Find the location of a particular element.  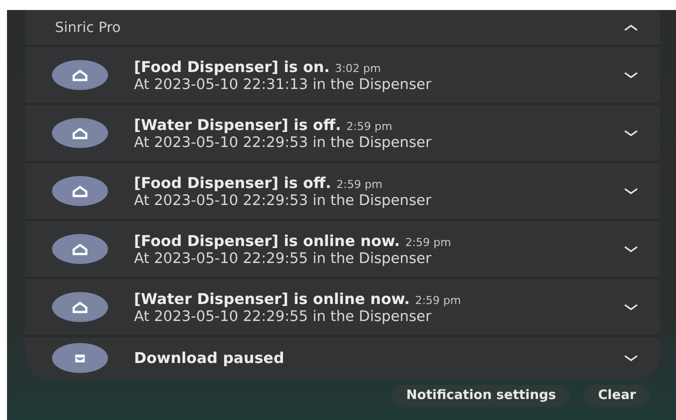

app-name: Sinric Pro is located at coordinates (88, 28).